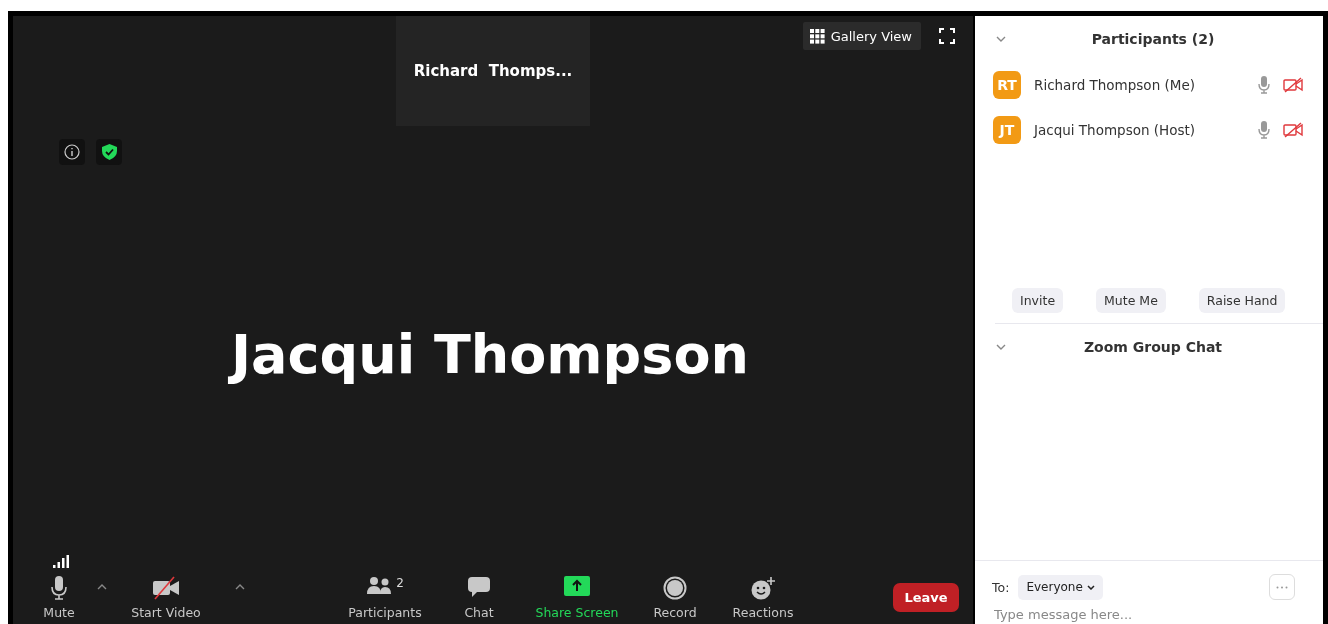  Describe the element at coordinates (817, 36) in the screenshot. I see `grid-icon` at that location.